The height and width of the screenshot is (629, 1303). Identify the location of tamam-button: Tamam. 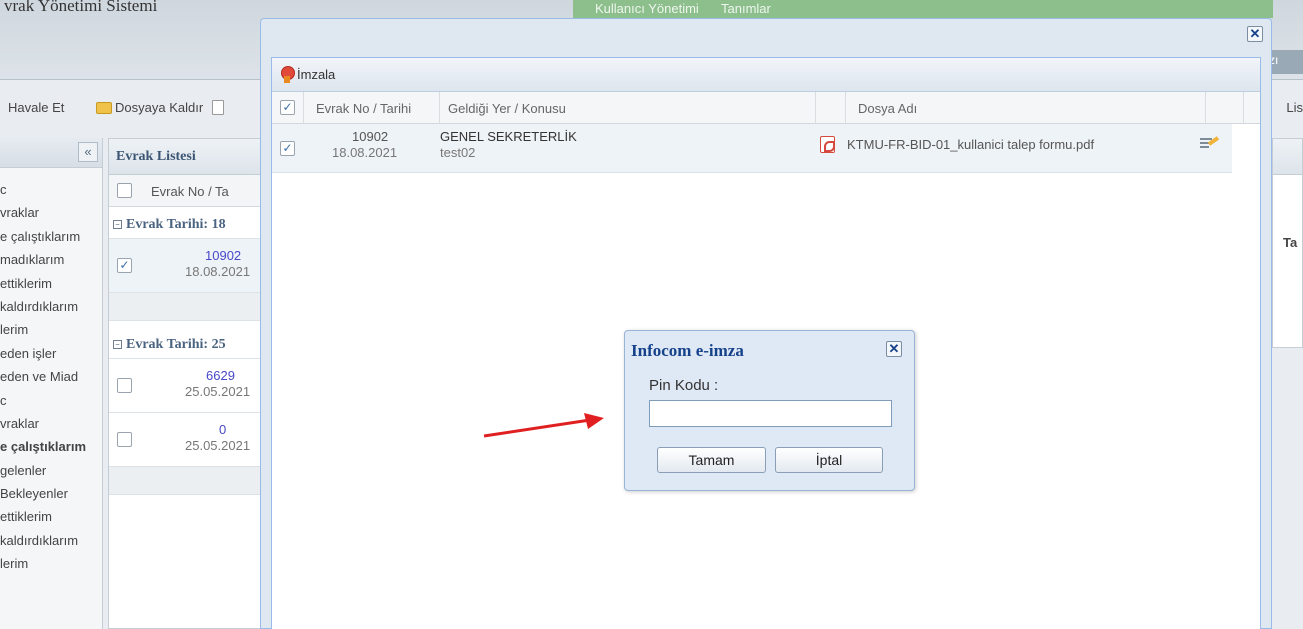
(711, 460).